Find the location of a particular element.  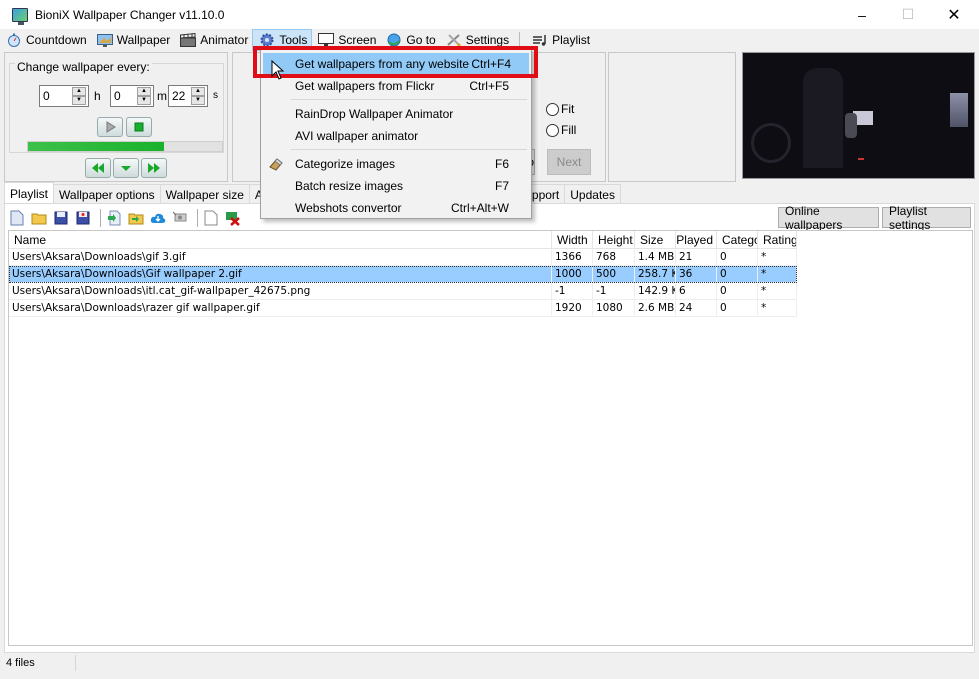

blank-page-icon is located at coordinates (211, 218).